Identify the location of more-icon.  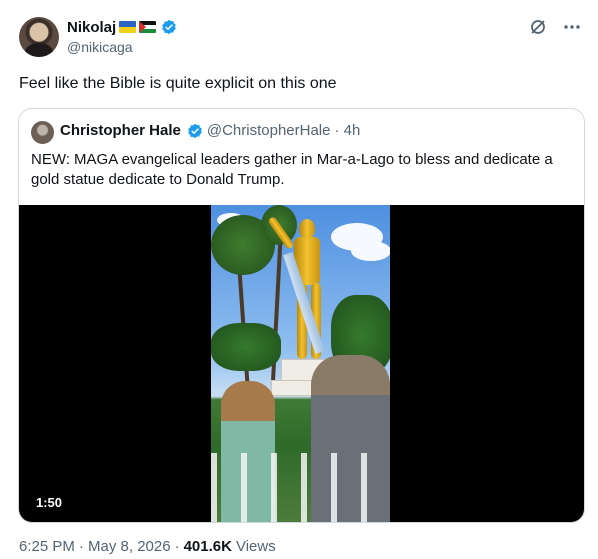
(572, 27).